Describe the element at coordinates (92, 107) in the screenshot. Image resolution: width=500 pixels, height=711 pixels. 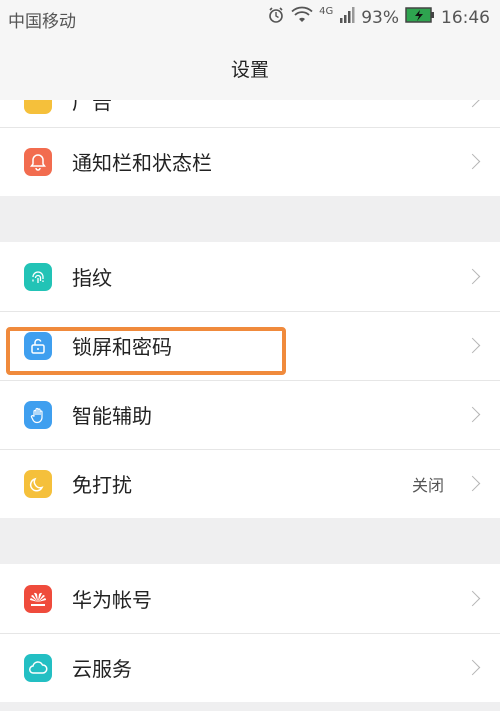
I see `settings-item-label: 广告` at that location.